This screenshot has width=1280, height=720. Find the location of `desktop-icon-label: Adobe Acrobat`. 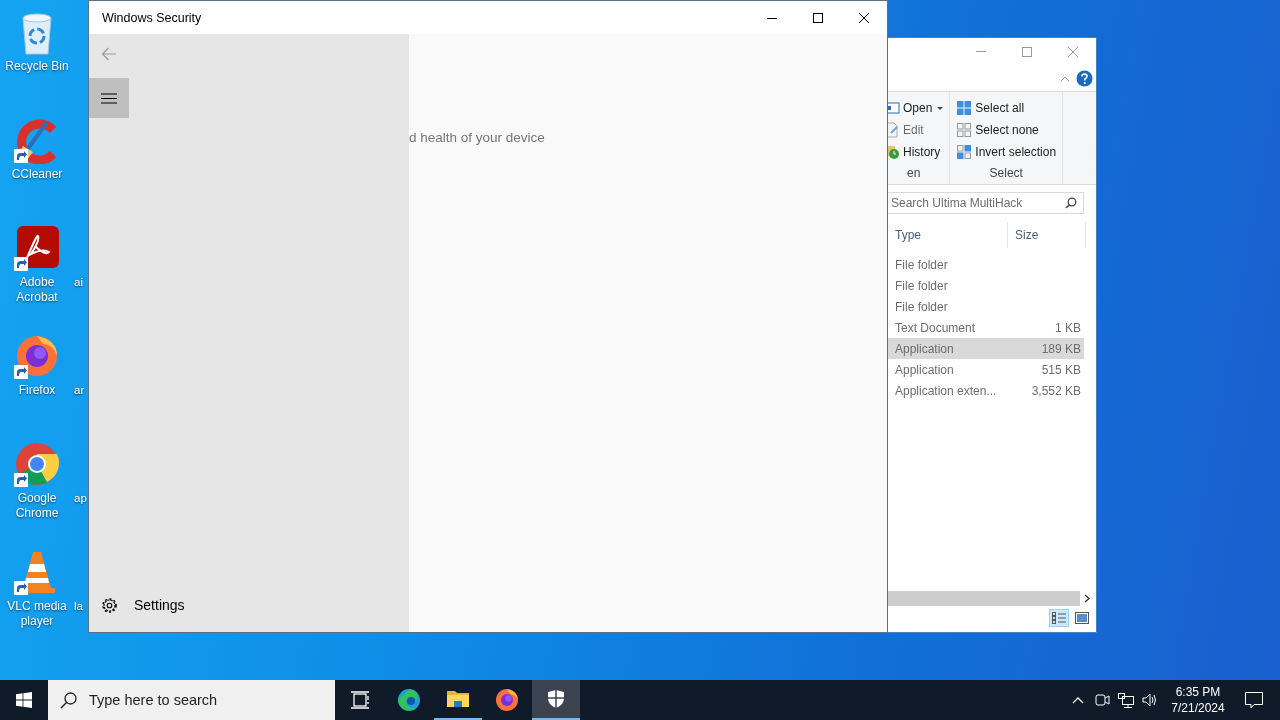

desktop-icon-label: Adobe Acrobat is located at coordinates (37, 290).